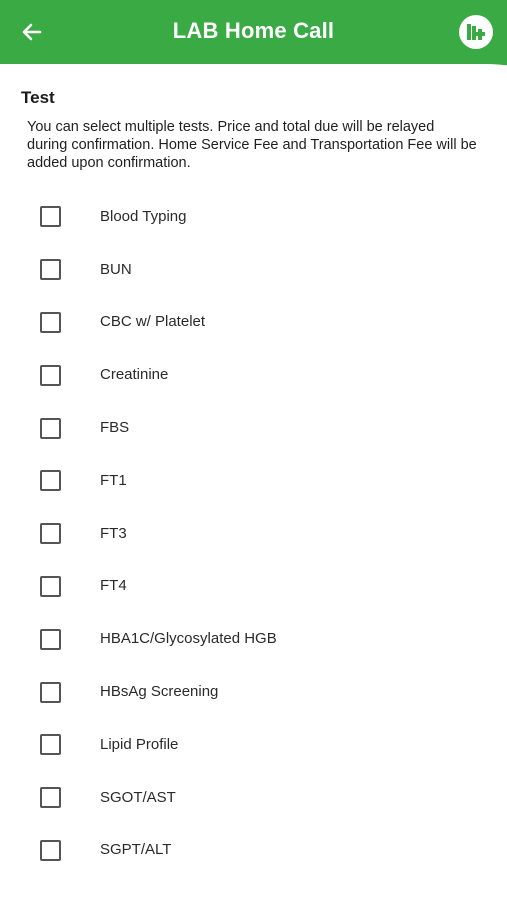 The height and width of the screenshot is (900, 507). I want to click on clinic-logo-button, so click(476, 32).